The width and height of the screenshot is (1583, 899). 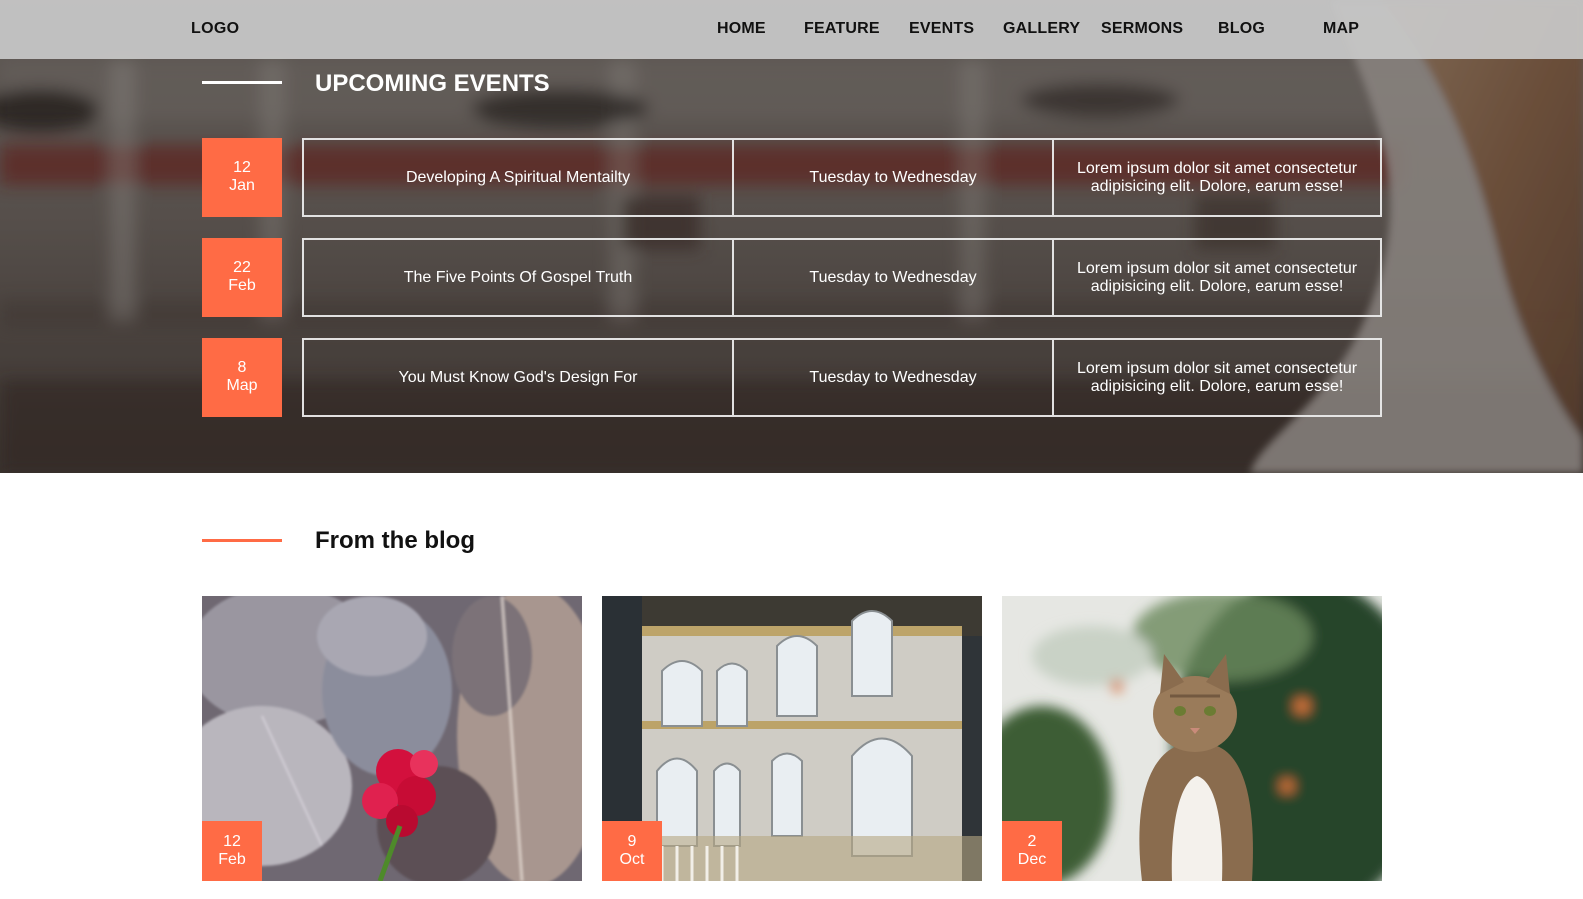 What do you see at coordinates (242, 385) in the screenshot?
I see `event-month: Map` at bounding box center [242, 385].